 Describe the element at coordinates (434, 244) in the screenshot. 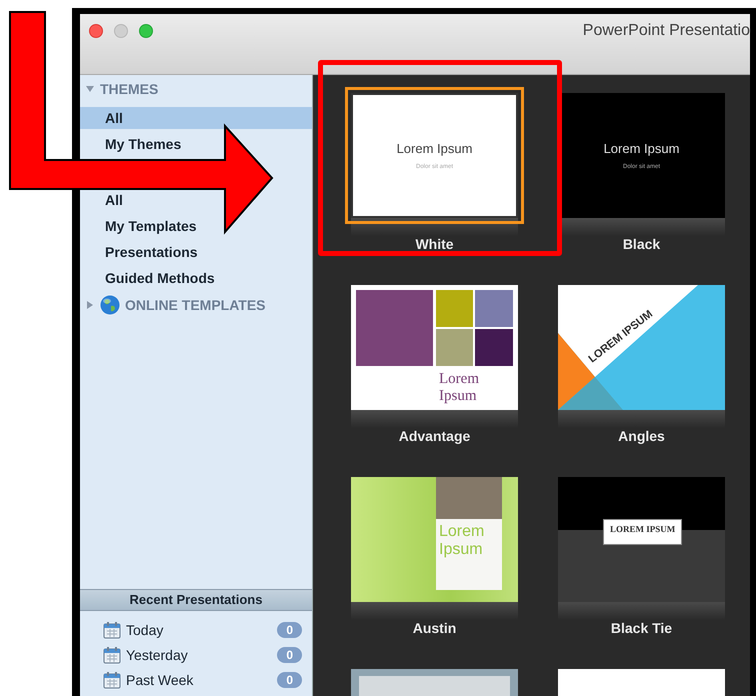

I see `theme-name: White` at that location.